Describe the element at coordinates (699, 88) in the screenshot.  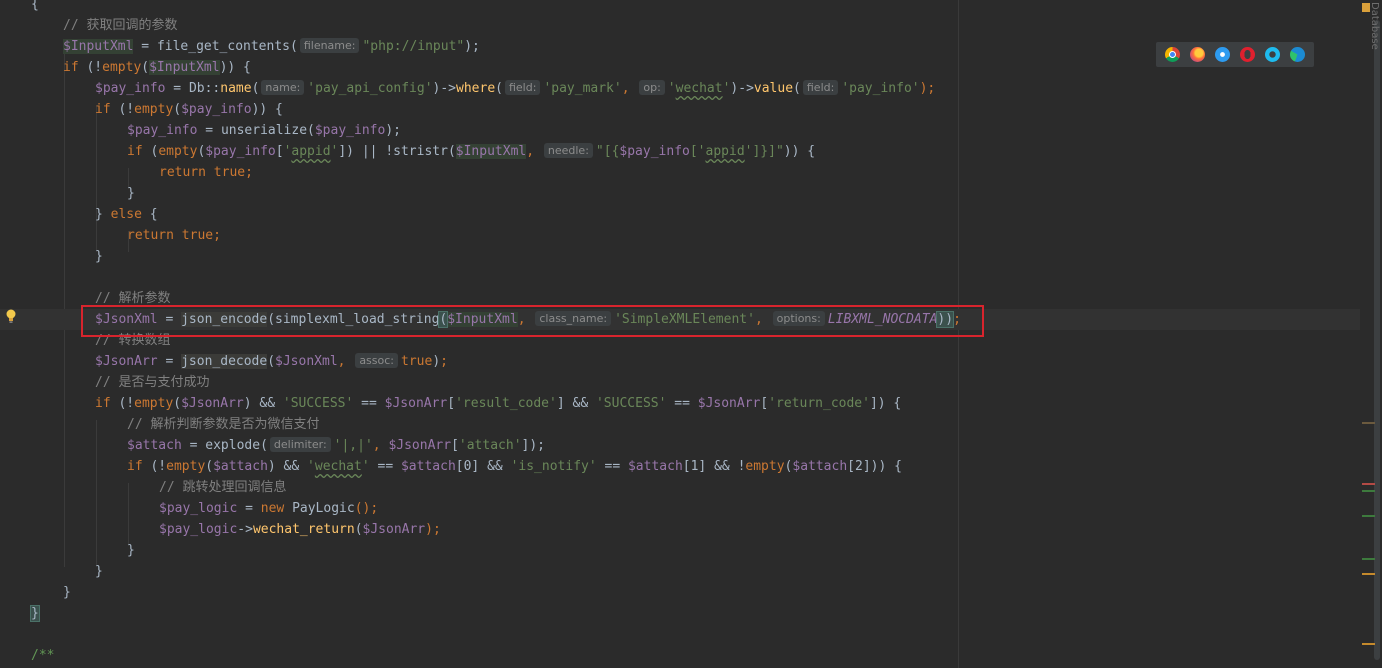
I see `string: wechat` at that location.